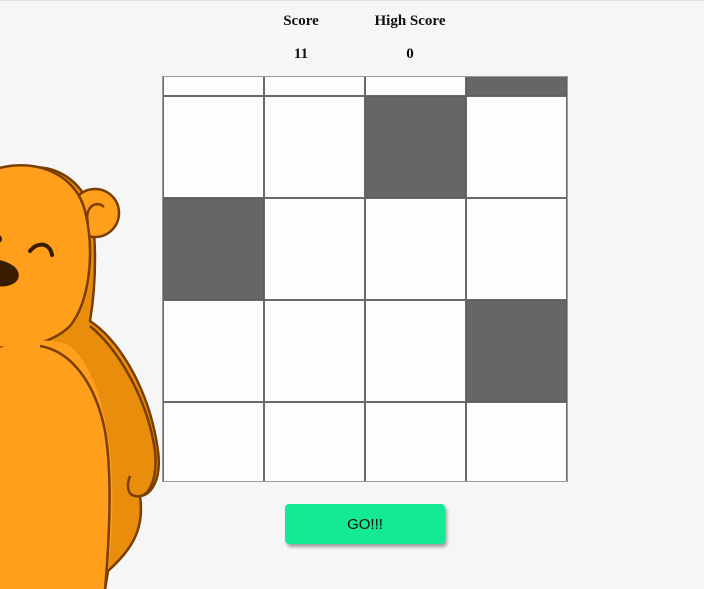 Image resolution: width=704 pixels, height=589 pixels. Describe the element at coordinates (301, 54) in the screenshot. I see `score-value: 11` at that location.